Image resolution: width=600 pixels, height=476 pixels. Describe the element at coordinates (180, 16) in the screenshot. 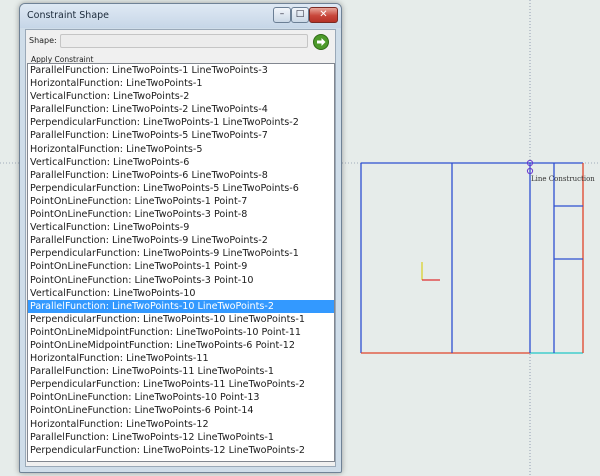

I see `title-bar: Constraint Shape – □ ✕` at that location.